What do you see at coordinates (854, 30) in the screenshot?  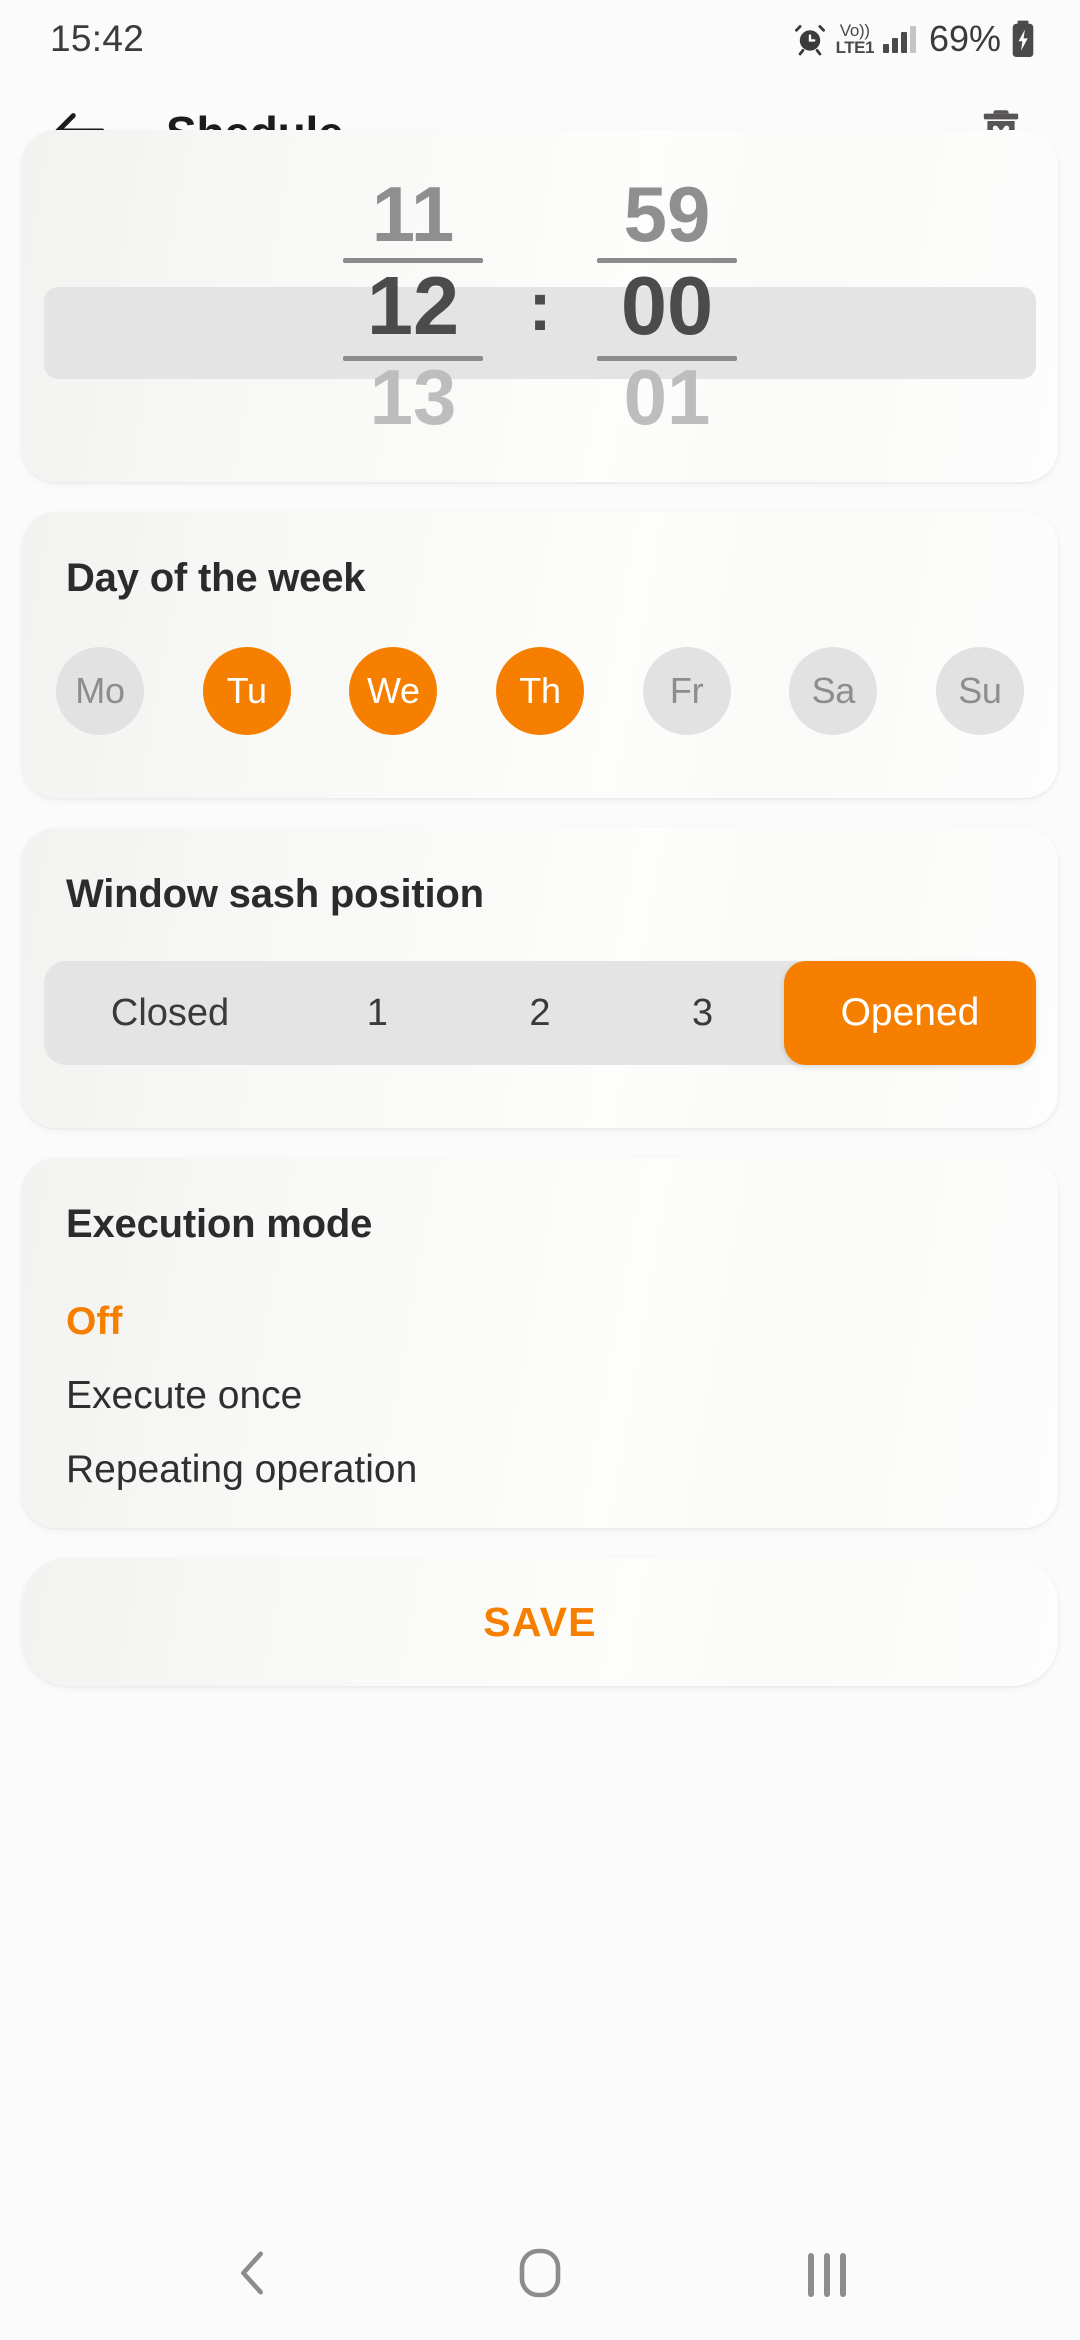 I see `volte-line-1: Vo))` at bounding box center [854, 30].